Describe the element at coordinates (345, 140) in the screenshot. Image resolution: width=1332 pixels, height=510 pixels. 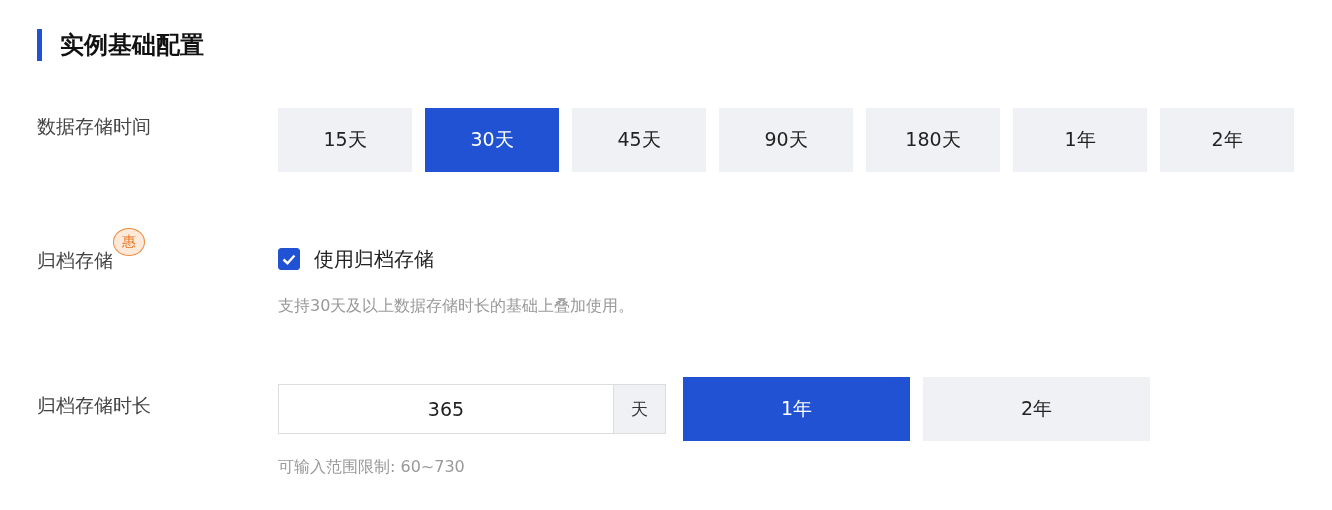
I see `duration-option: 15天` at that location.